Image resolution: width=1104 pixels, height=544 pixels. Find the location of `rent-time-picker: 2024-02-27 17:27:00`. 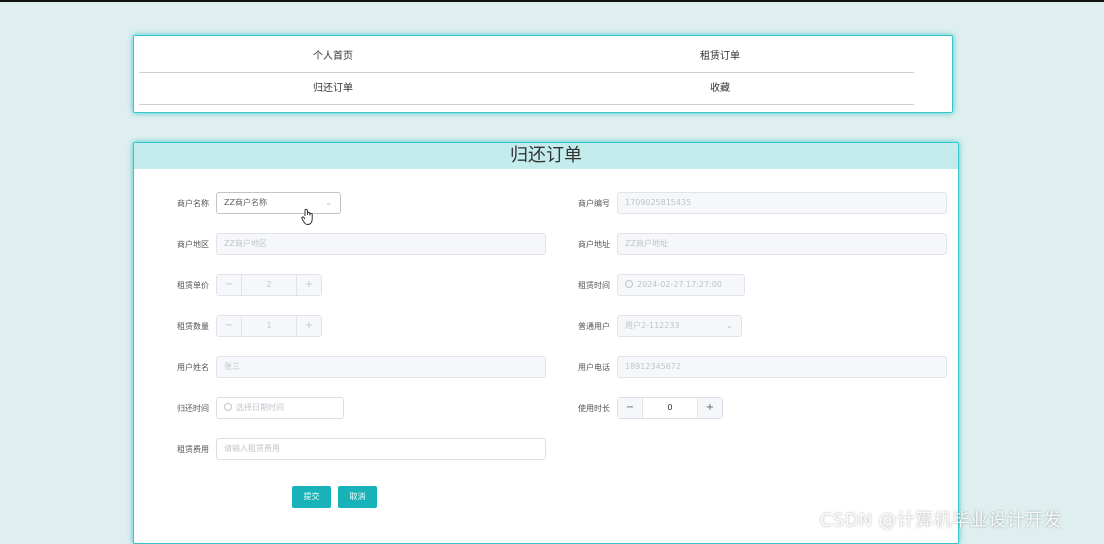

rent-time-picker: 2024-02-27 17:27:00 is located at coordinates (681, 285).